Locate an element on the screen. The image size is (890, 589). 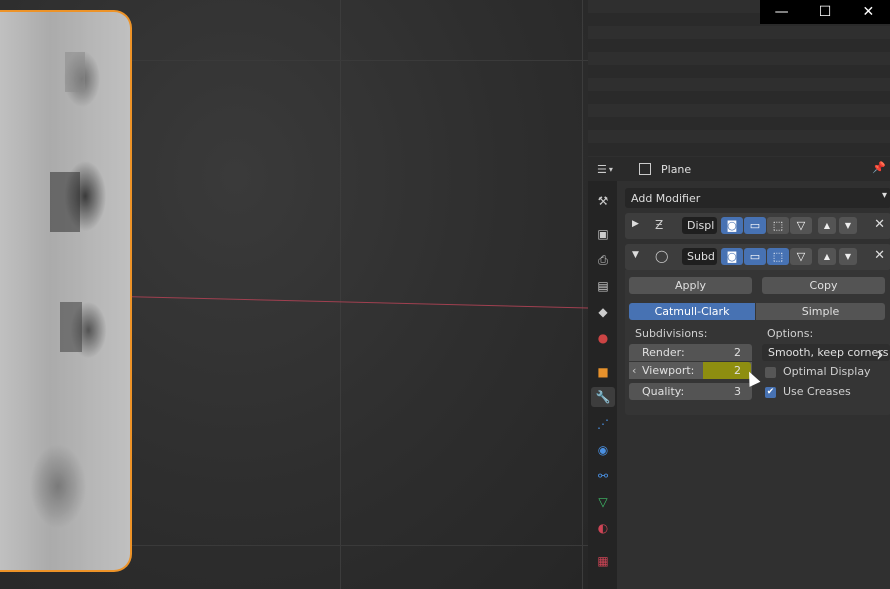
uv-smooth-value: Smooth, keep corners is located at coordinates (828, 352).